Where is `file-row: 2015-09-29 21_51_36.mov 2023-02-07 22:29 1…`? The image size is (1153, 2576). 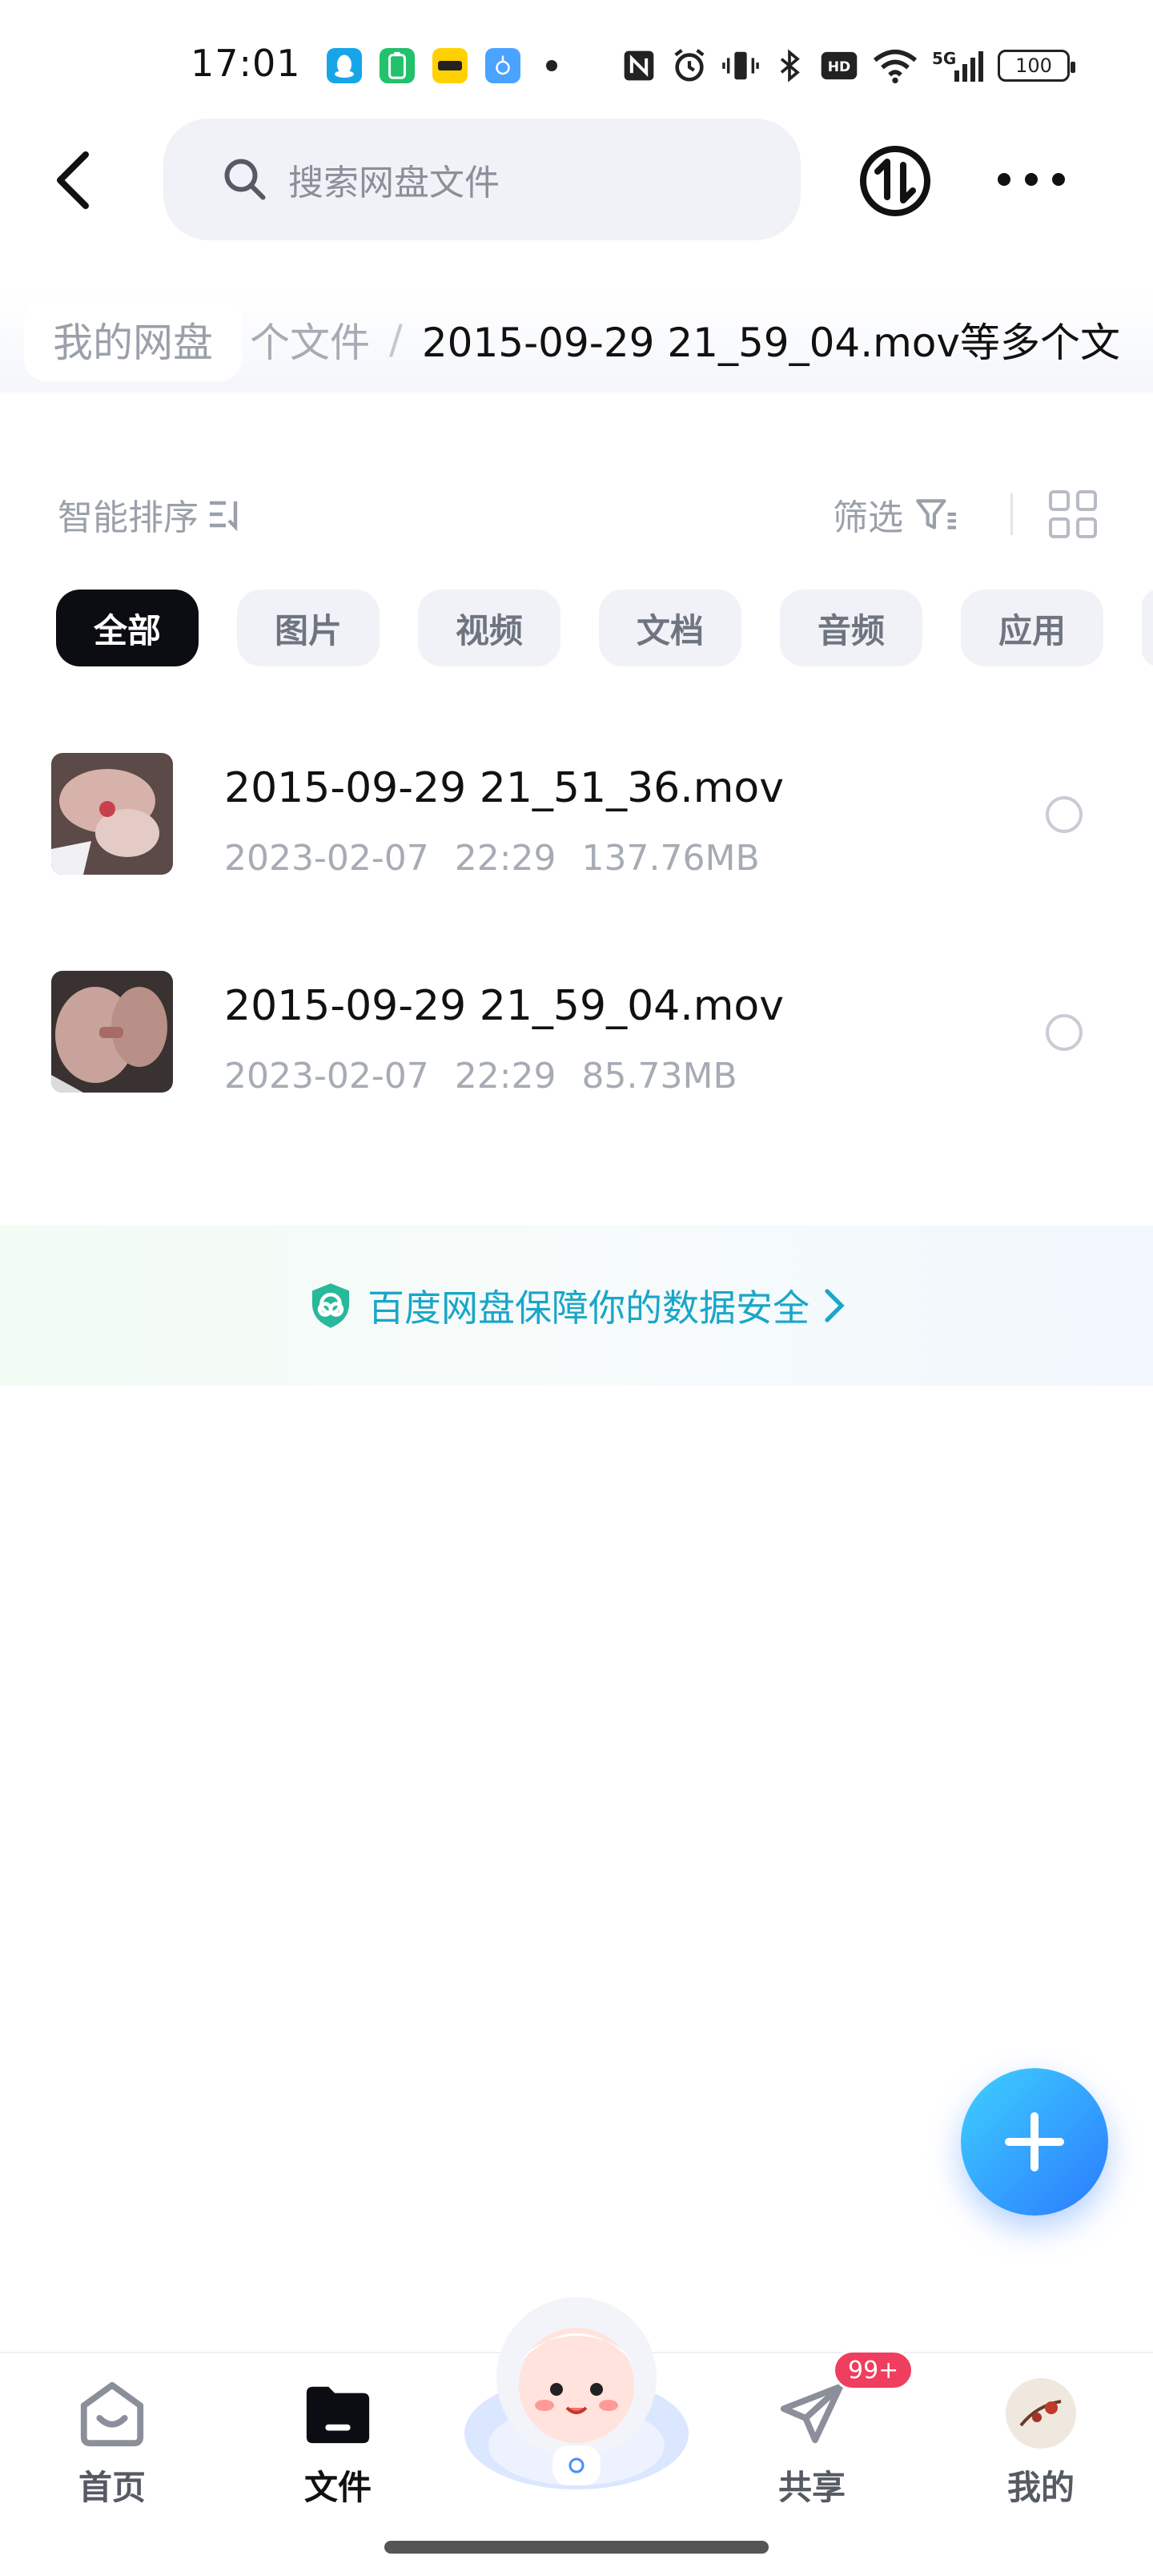 file-row: 2015-09-29 21_51_36.mov 2023-02-07 22:29 1… is located at coordinates (576, 822).